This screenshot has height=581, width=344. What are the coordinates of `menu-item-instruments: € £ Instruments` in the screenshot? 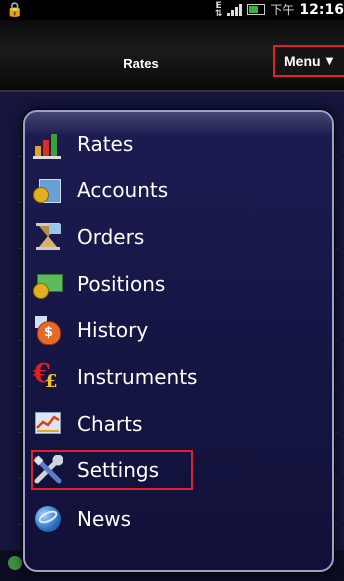 It's located at (178, 377).